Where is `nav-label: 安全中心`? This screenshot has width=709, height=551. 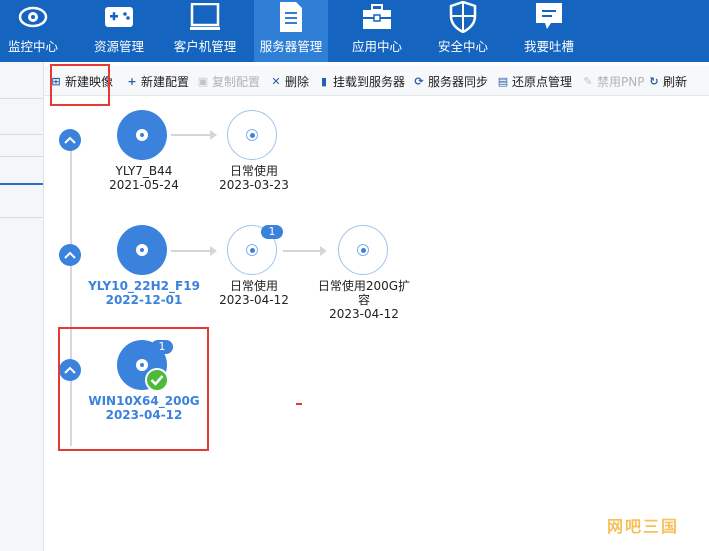
nav-label: 安全中心 is located at coordinates (462, 46).